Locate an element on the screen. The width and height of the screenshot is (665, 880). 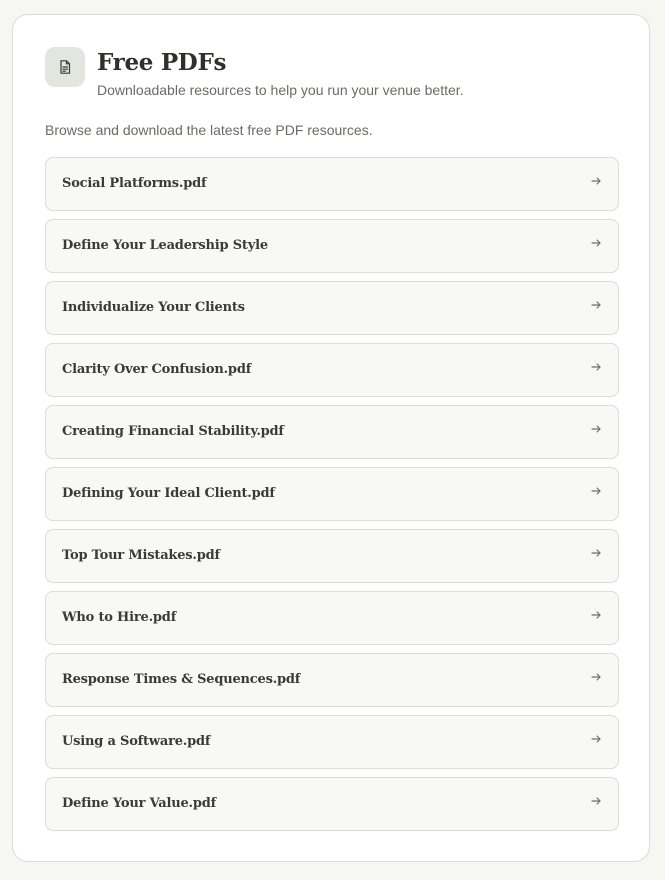
resource-item-label: Defining Your Ideal Client.pdf is located at coordinates (168, 493).